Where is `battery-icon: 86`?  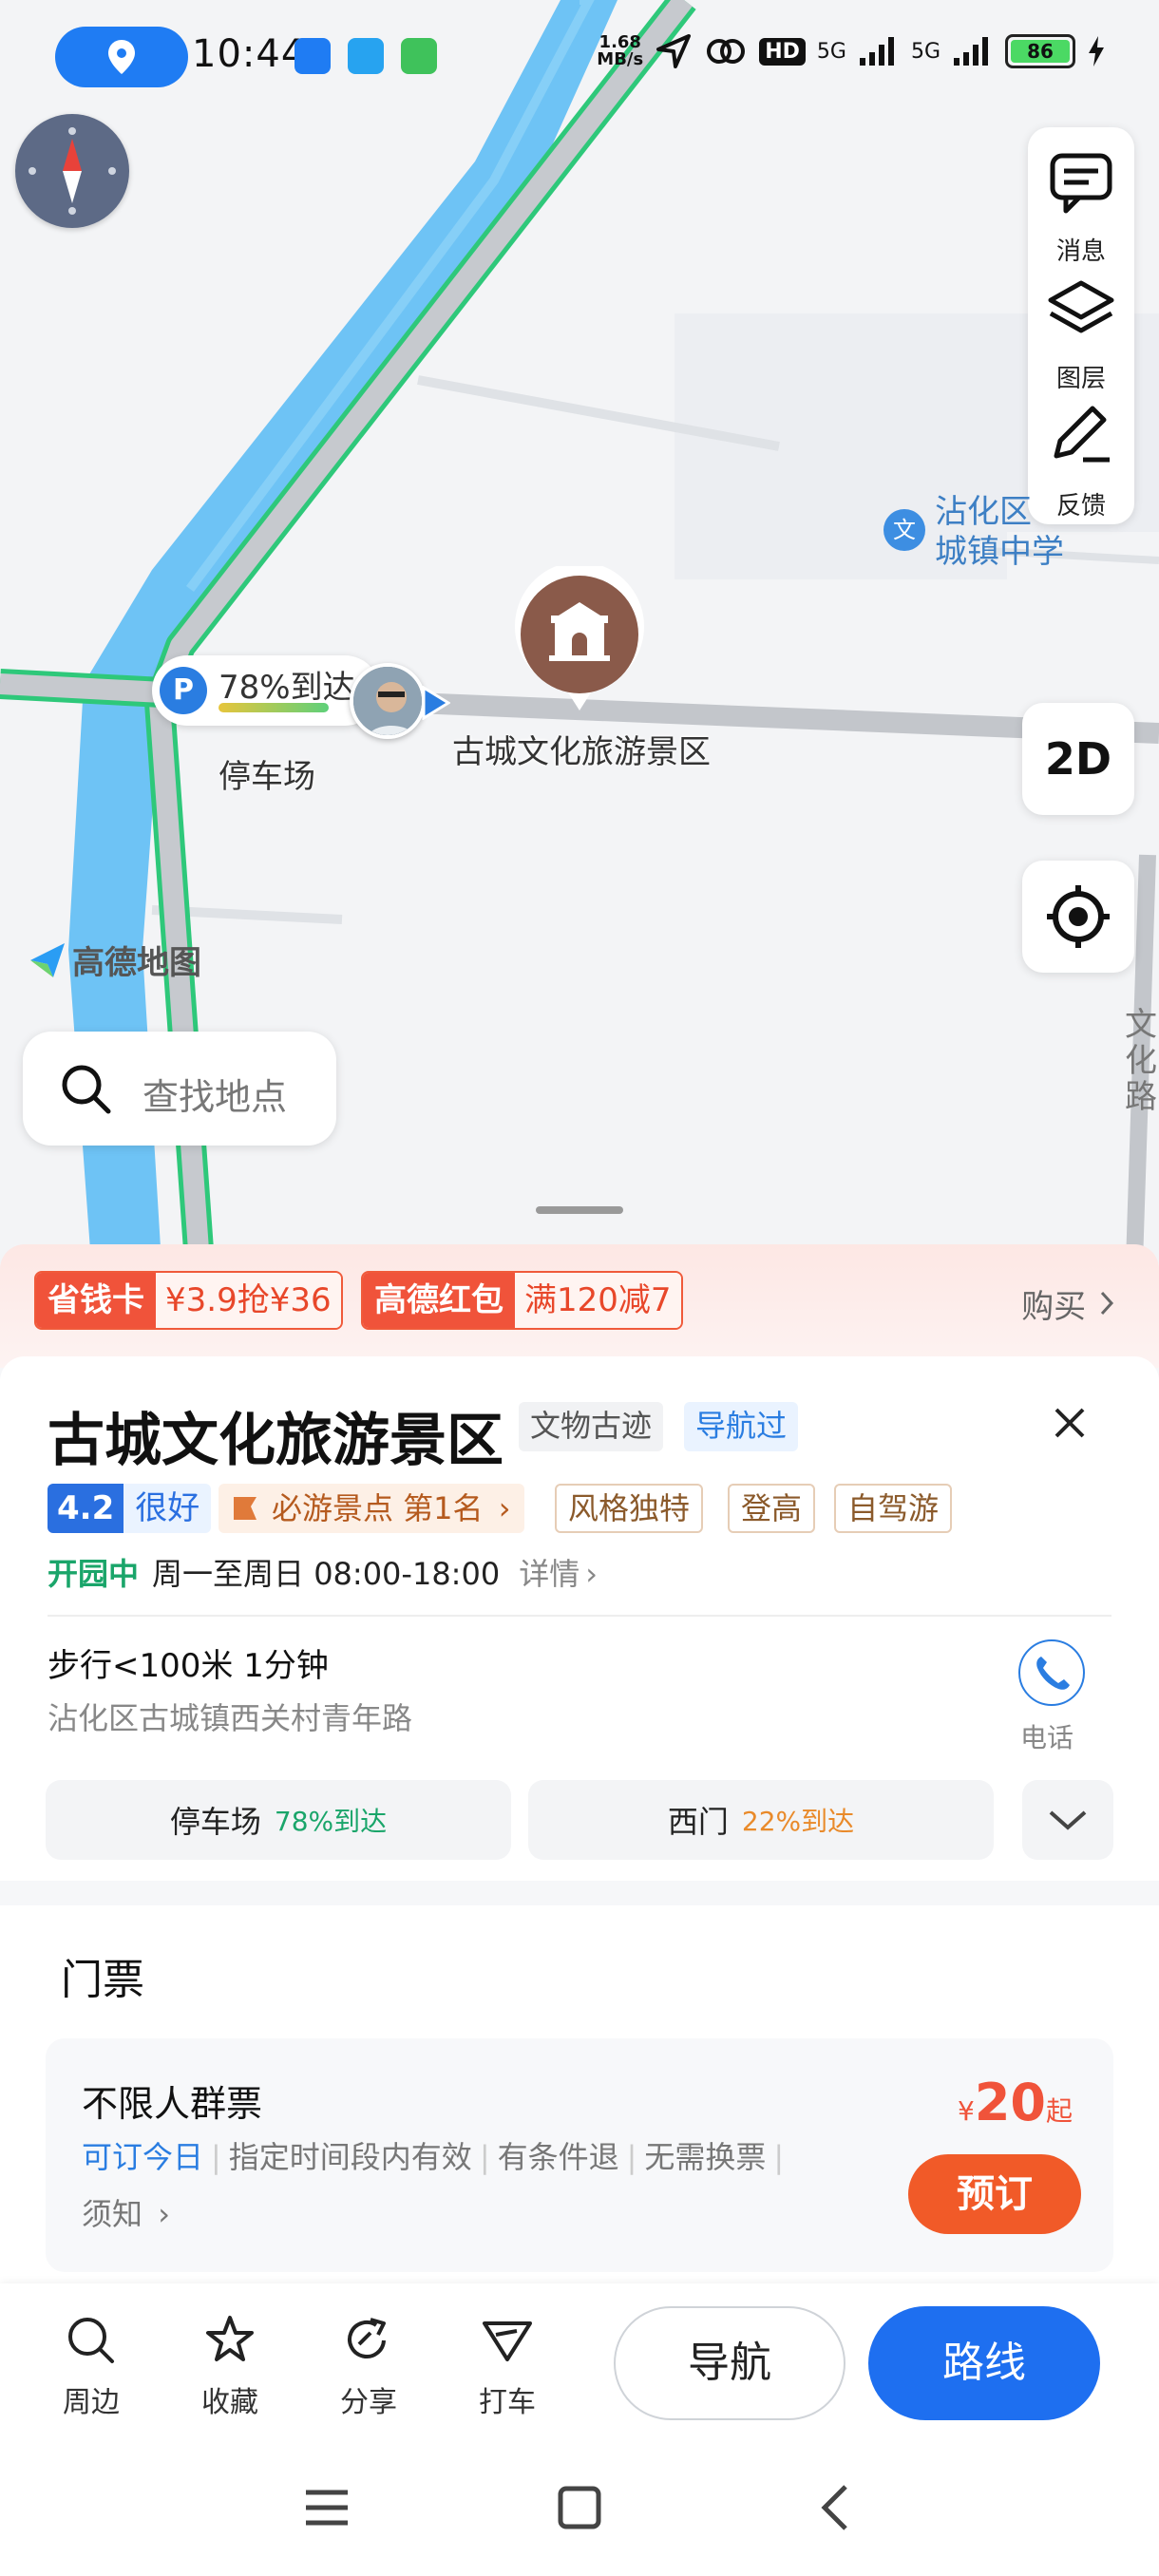
battery-icon: 86 is located at coordinates (1040, 51).